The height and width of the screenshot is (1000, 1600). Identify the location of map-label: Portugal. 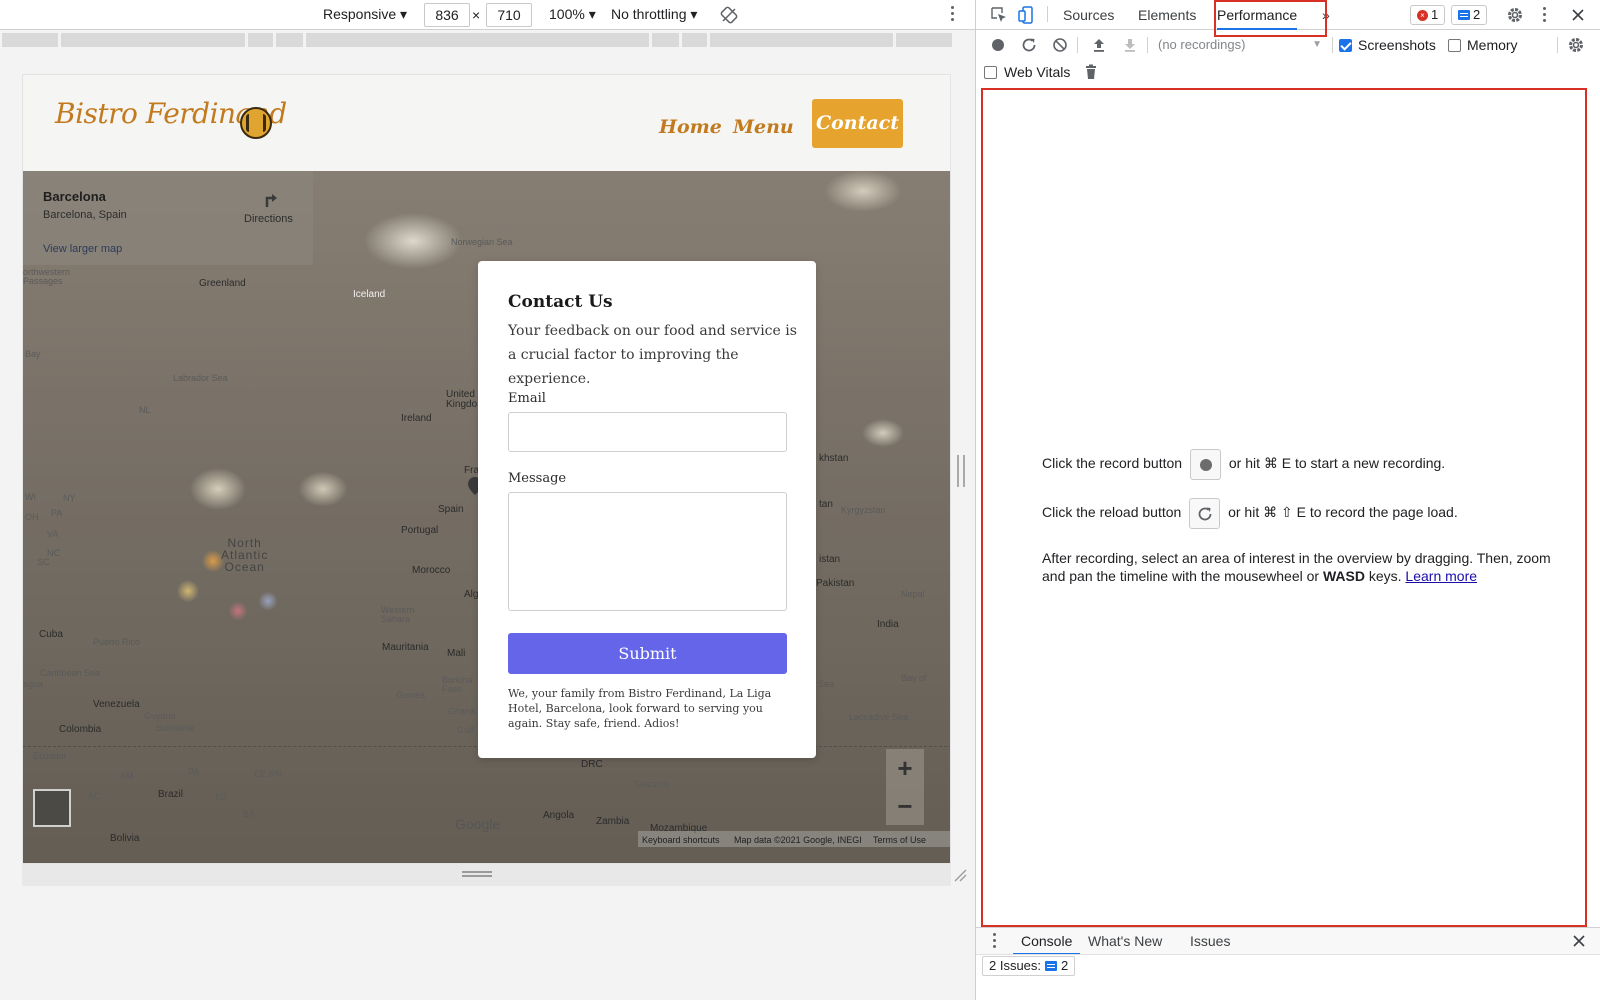
(420, 530).